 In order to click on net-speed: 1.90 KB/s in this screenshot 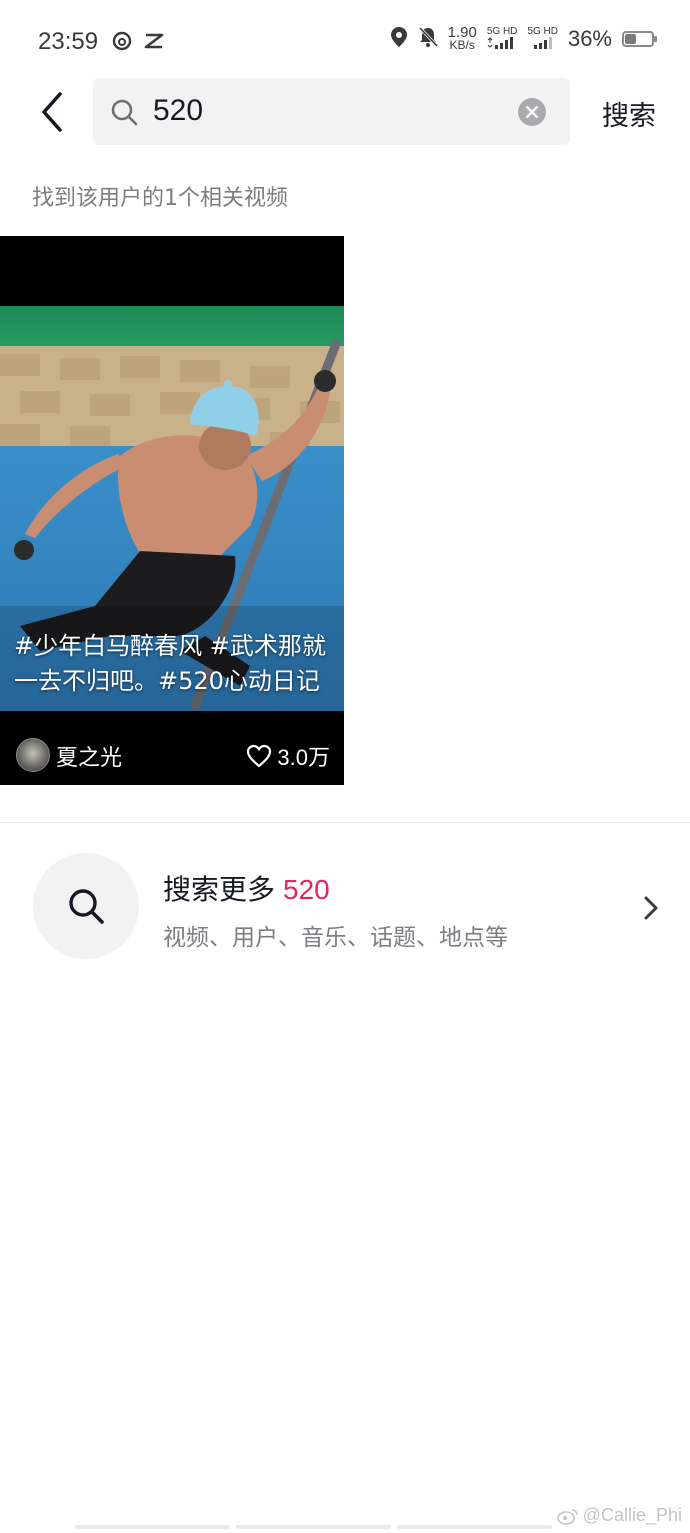, I will do `click(462, 38)`.